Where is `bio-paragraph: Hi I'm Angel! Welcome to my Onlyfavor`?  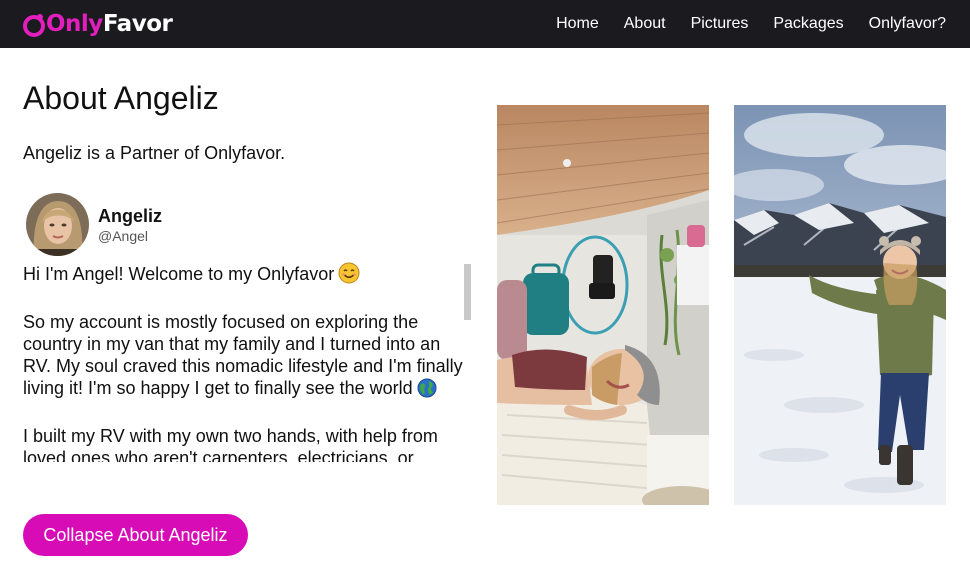 bio-paragraph: Hi I'm Angel! Welcome to my Onlyfavor is located at coordinates (248, 275).